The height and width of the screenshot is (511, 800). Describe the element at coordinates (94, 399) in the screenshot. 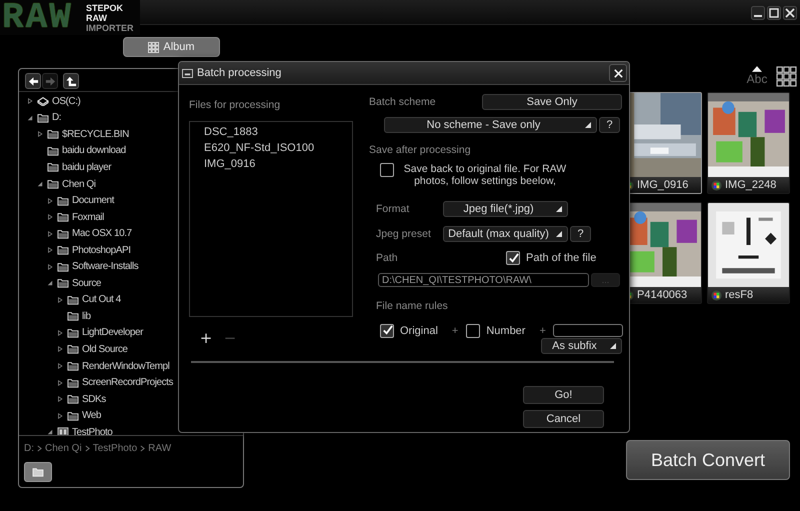

I see `tree-item: SDKs` at that location.